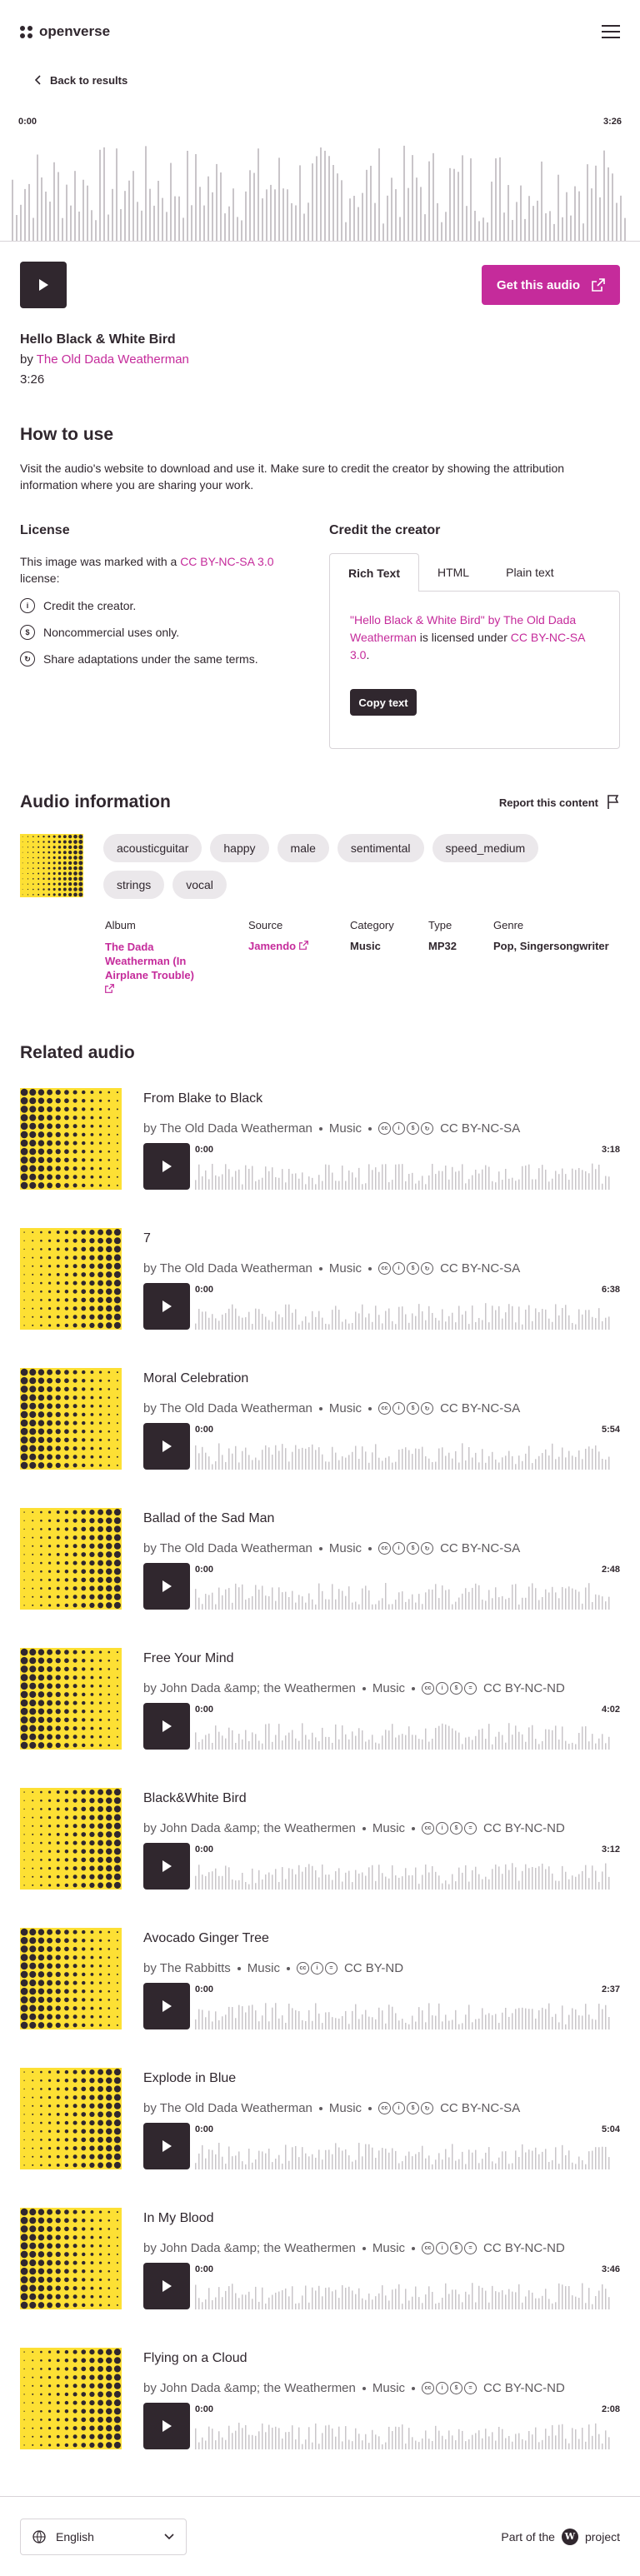  What do you see at coordinates (199, 885) in the screenshot?
I see `tag-chip: vocal` at bounding box center [199, 885].